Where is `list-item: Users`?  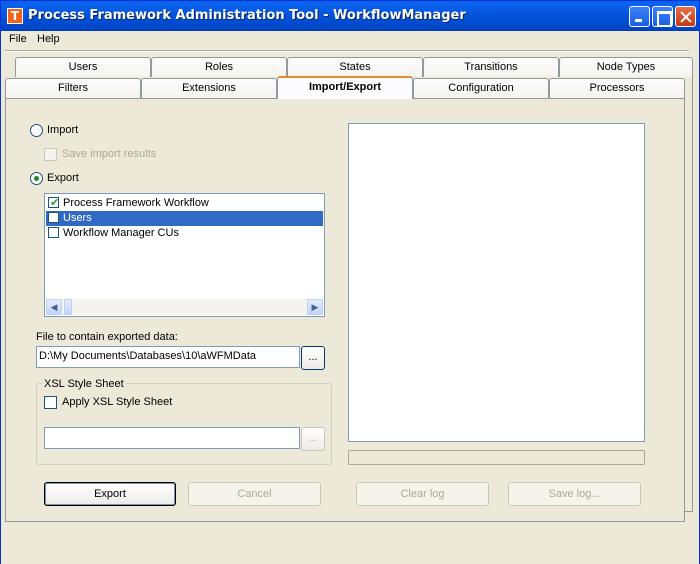 list-item: Users is located at coordinates (184, 218).